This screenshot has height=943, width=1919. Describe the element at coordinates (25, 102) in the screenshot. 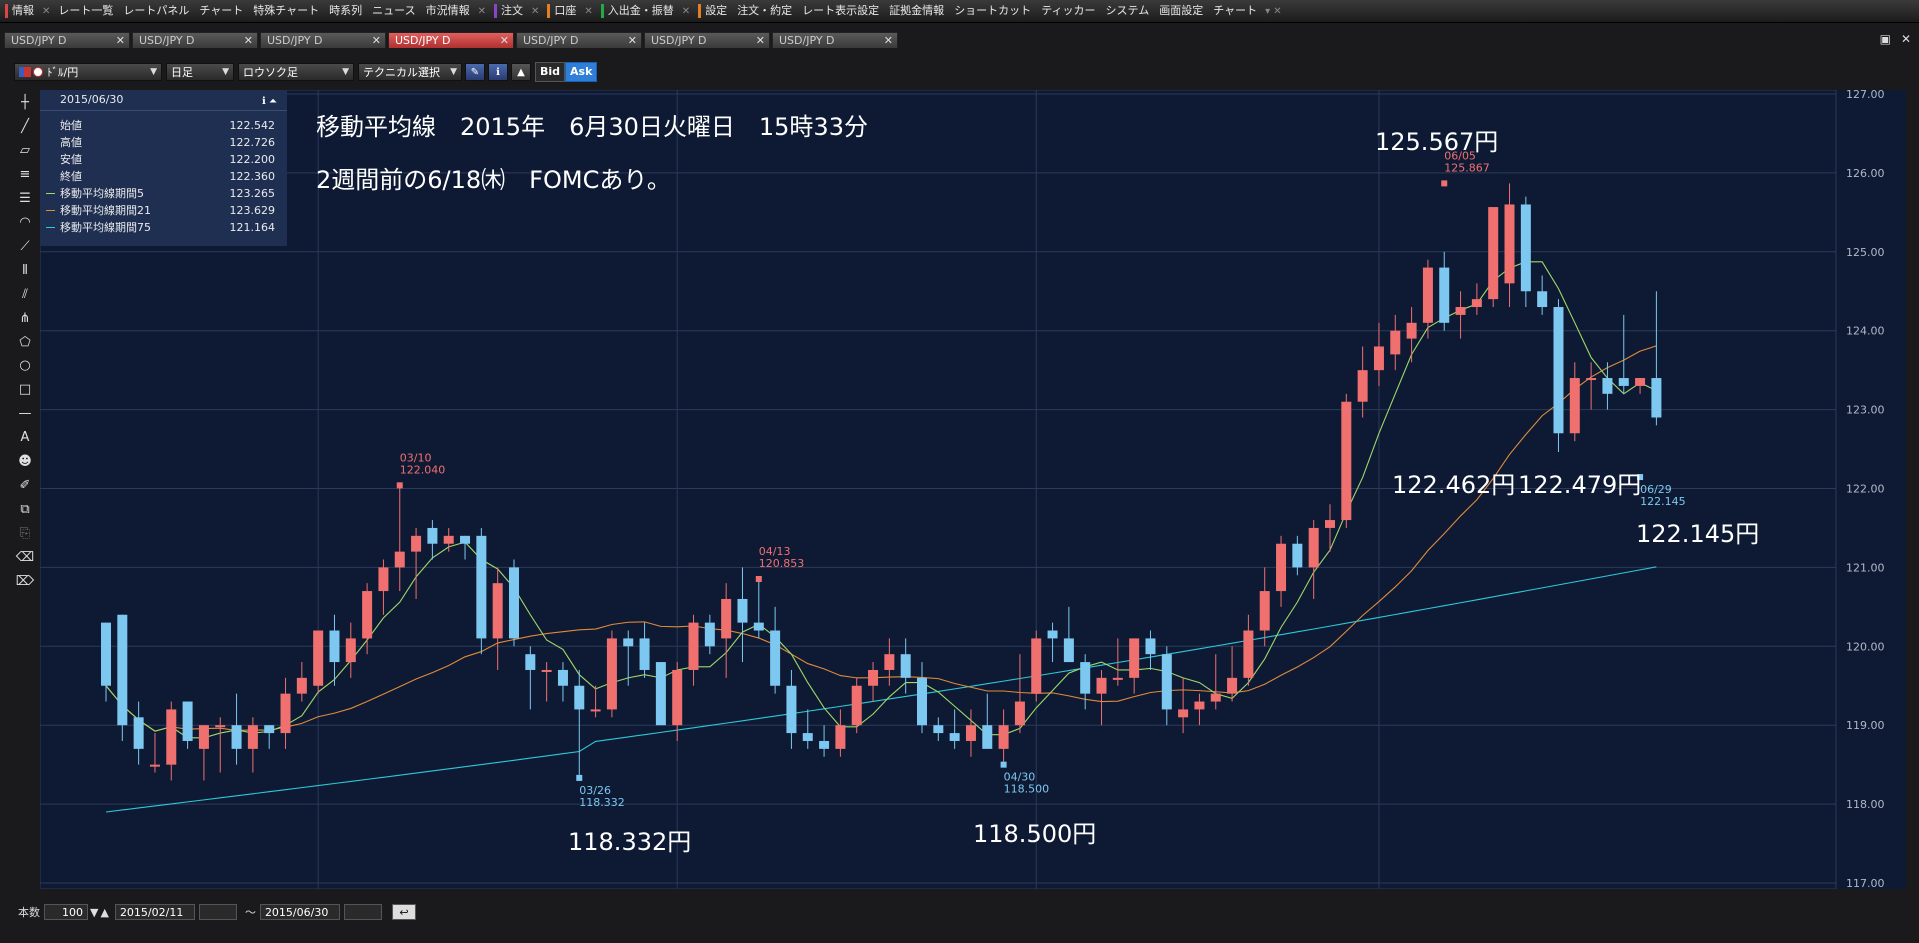

I see `crosshair-icon: ┼` at that location.